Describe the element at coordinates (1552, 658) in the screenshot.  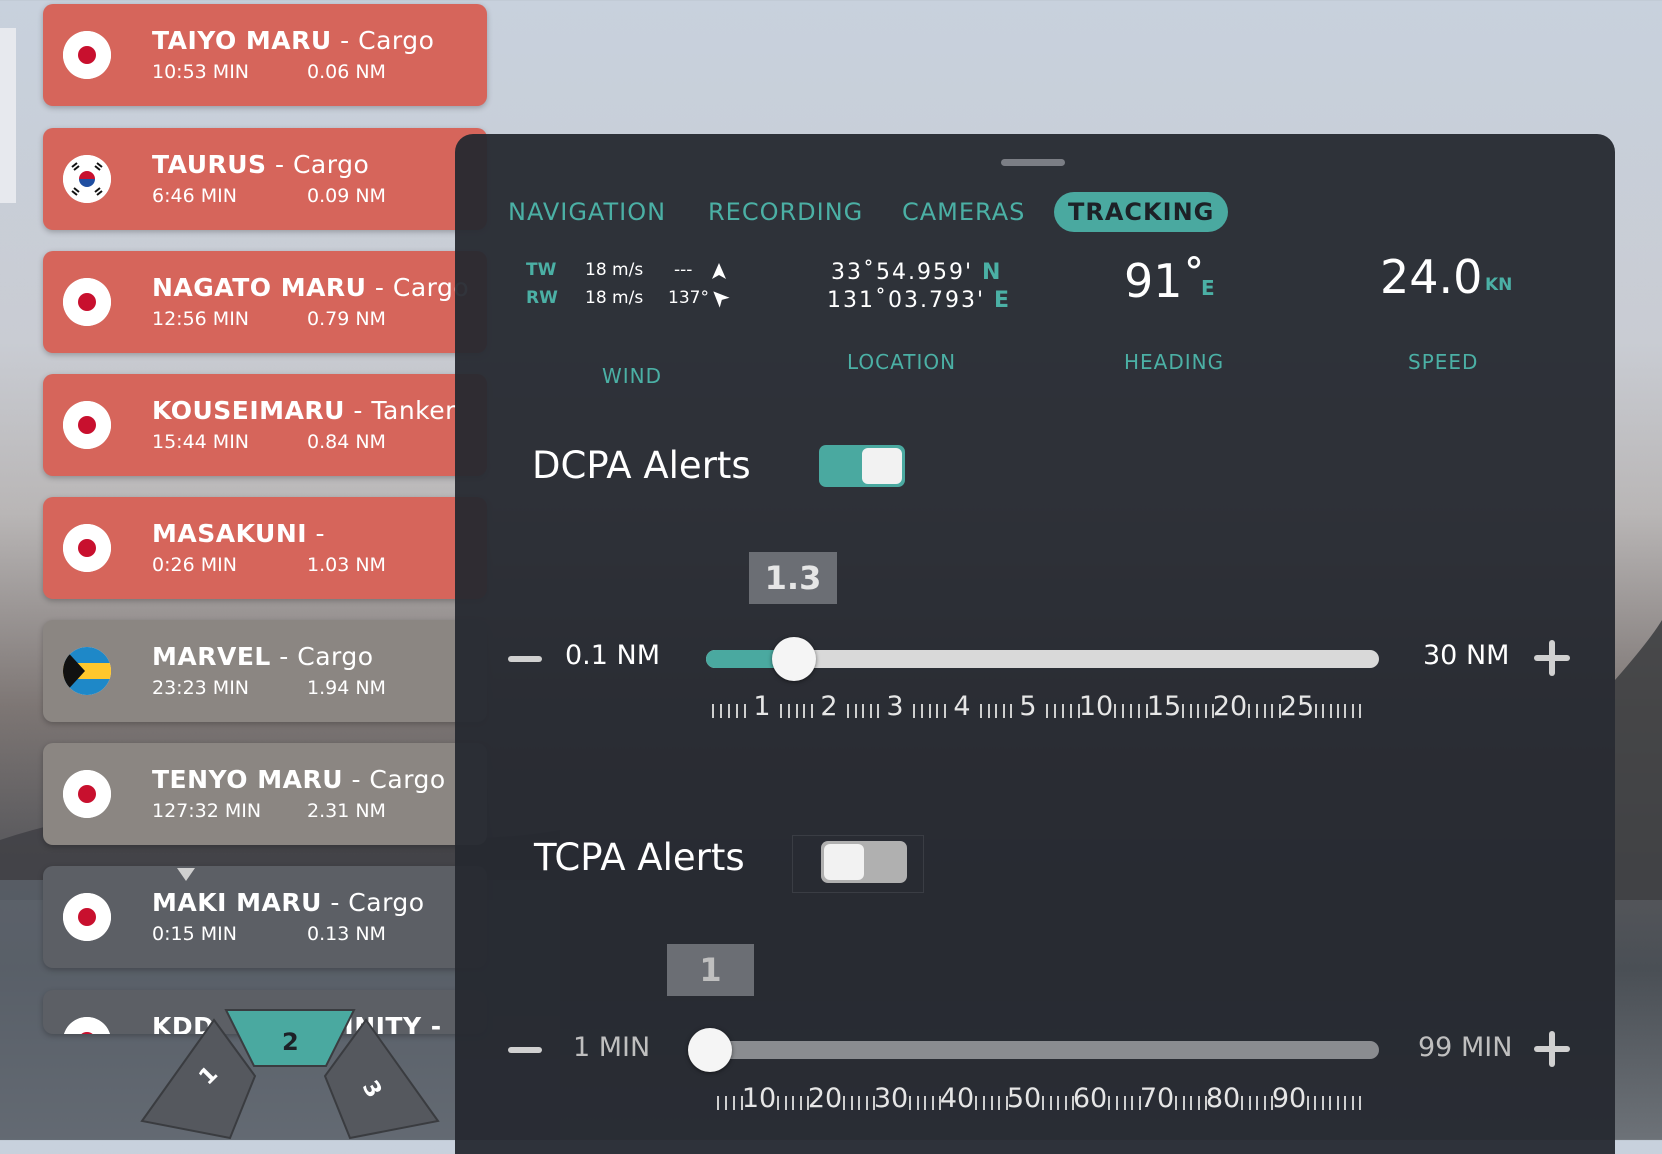
I see `dcpa-increase-button` at that location.